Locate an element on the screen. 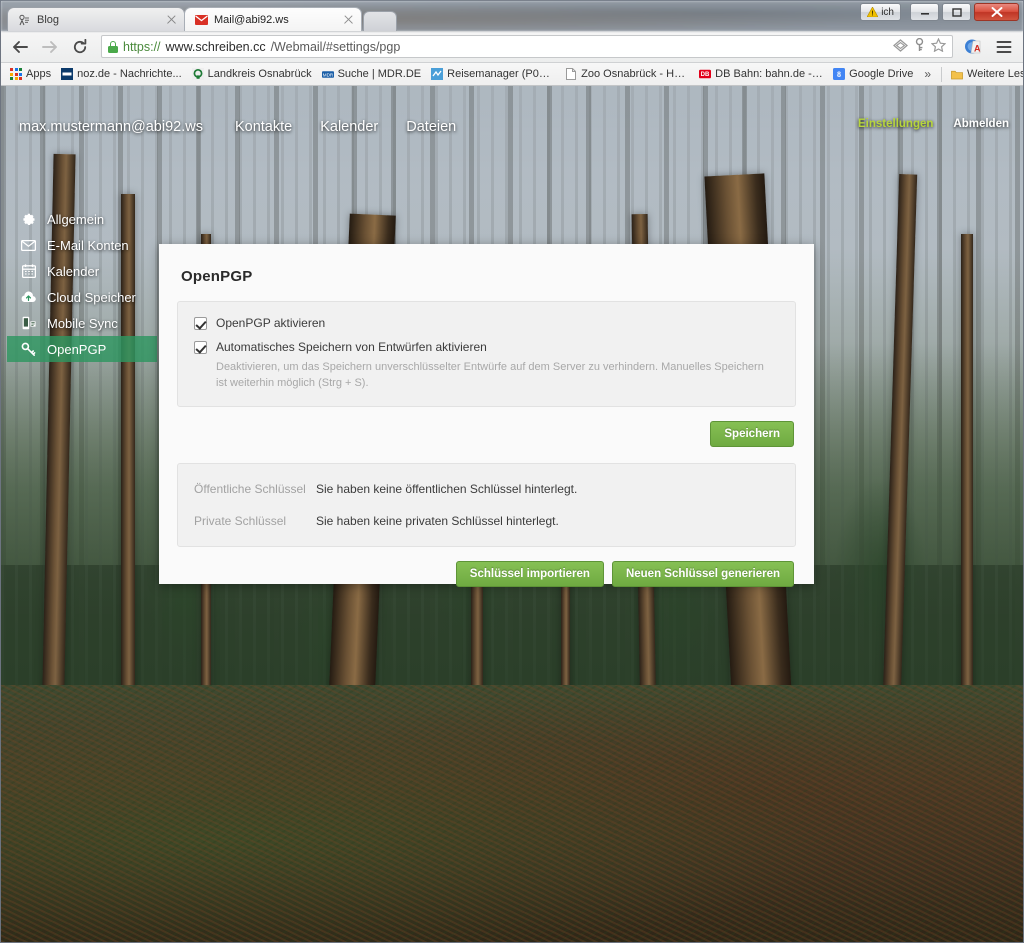 This screenshot has width=1024, height=943. generate-key-button: Neuen Schlüssel generieren is located at coordinates (702, 573).